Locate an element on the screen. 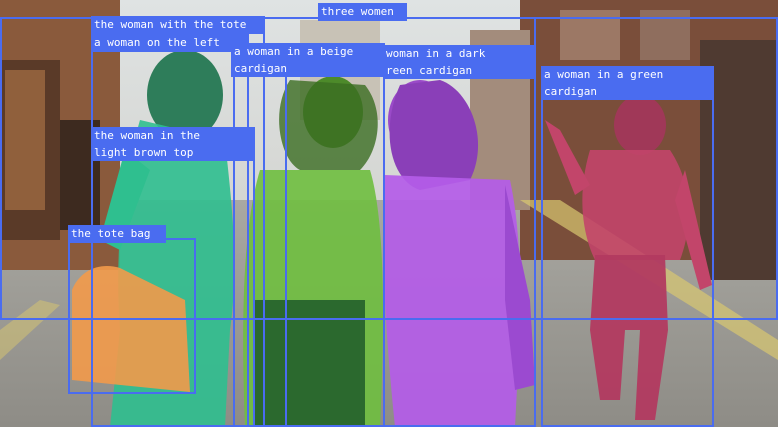  label-left-woman: a woman on the left is located at coordinates (170, 43).